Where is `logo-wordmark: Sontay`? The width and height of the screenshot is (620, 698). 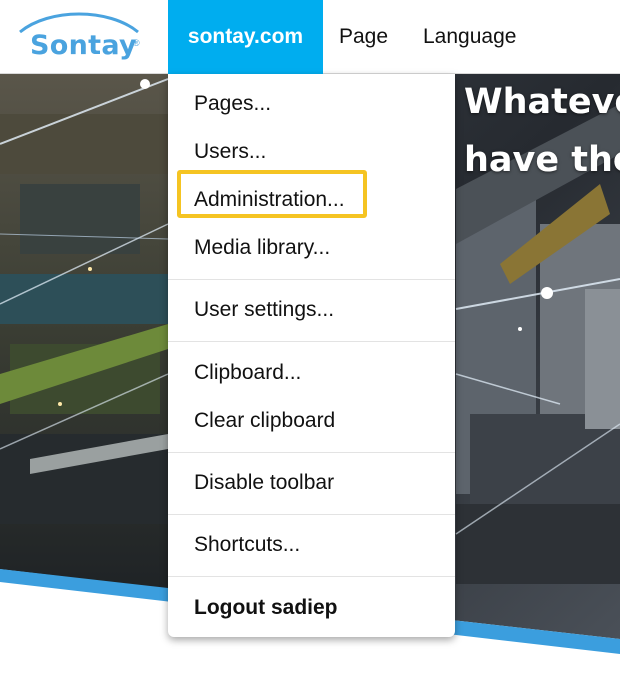
logo-wordmark: Sontay is located at coordinates (83, 45).